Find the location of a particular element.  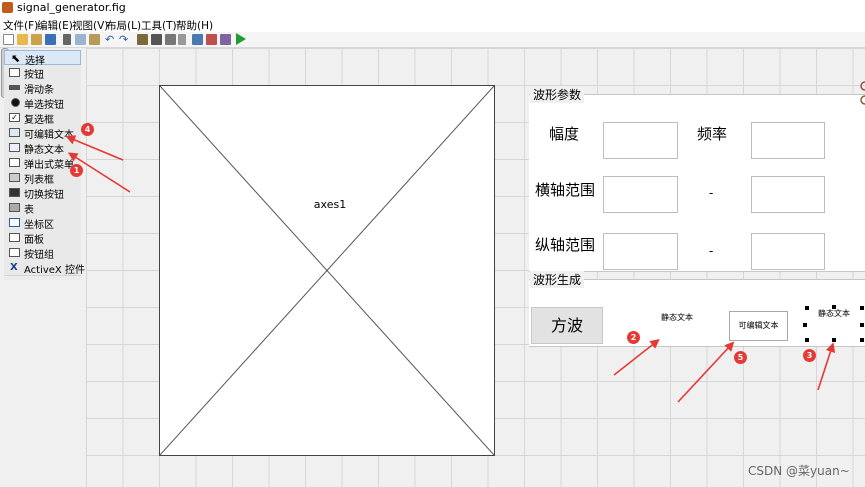

undo-icon: ↶ is located at coordinates (109, 39).